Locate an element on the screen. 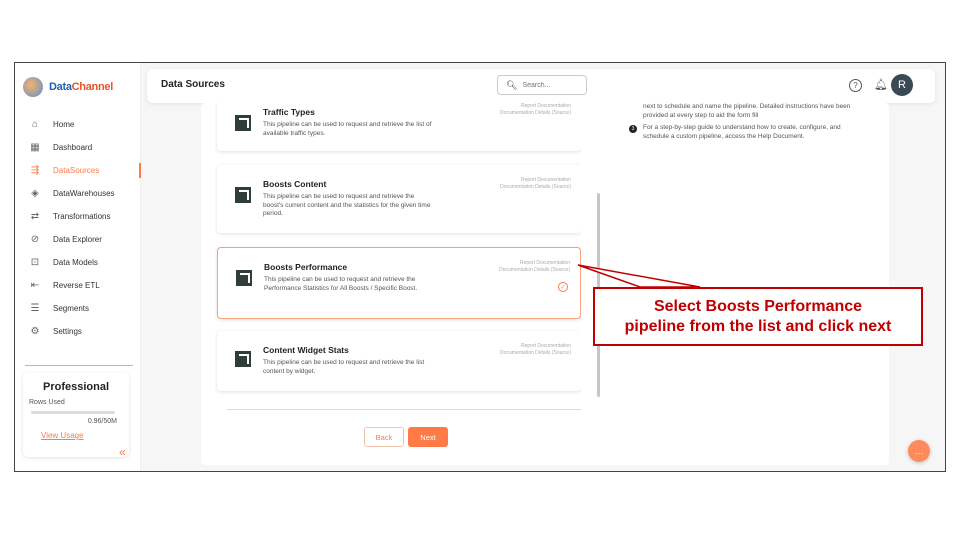 The width and height of the screenshot is (960, 540). avatar: R is located at coordinates (902, 85).